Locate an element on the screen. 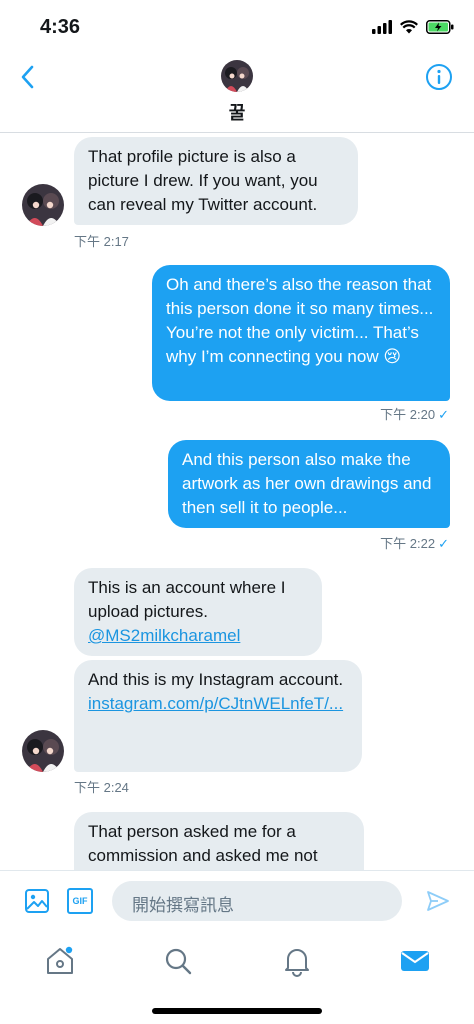 The image size is (474, 1024). messages-icon is located at coordinates (415, 961).